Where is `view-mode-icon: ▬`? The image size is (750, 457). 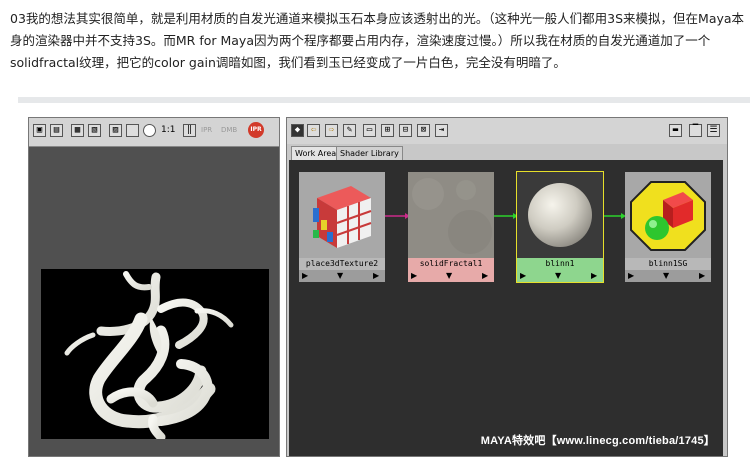
view-mode-icon: ▬ is located at coordinates (675, 130).